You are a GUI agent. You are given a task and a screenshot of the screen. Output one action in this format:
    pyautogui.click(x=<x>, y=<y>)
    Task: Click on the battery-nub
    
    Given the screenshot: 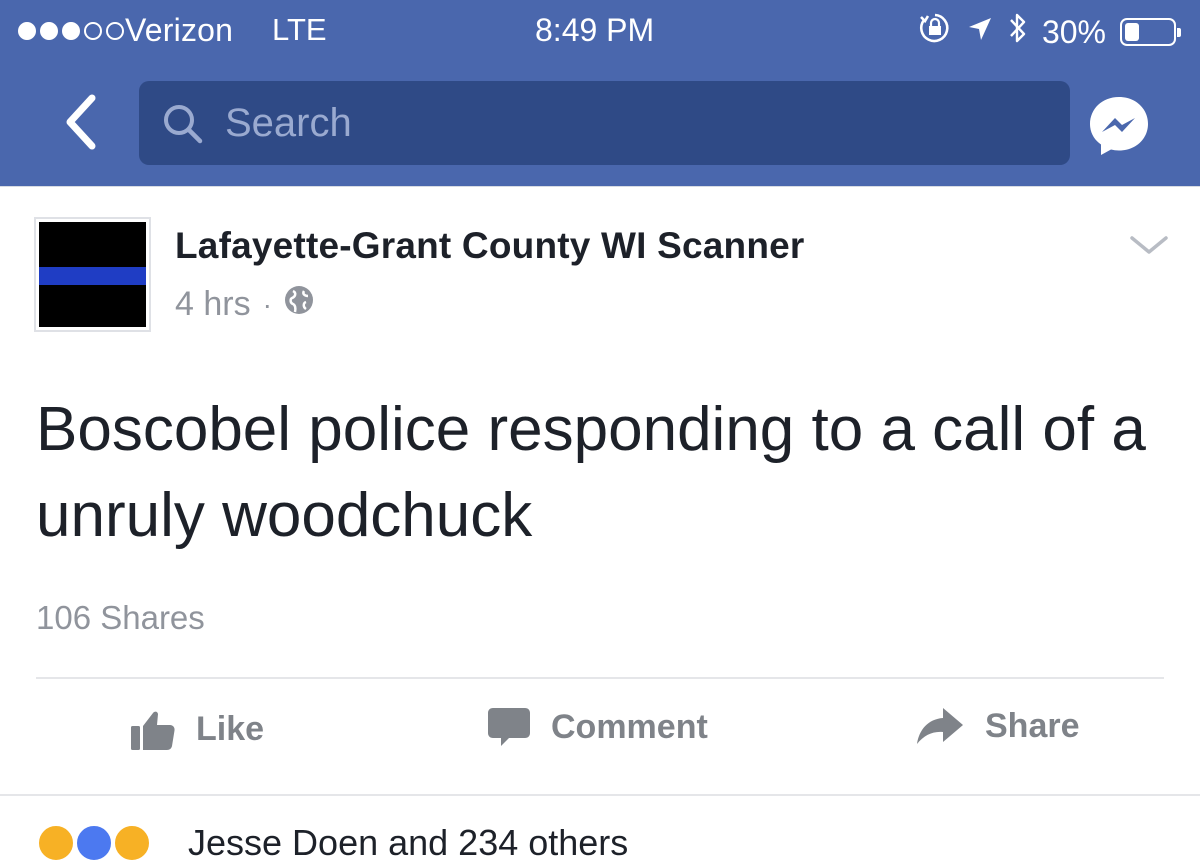 What is the action you would take?
    pyautogui.click(x=1179, y=32)
    